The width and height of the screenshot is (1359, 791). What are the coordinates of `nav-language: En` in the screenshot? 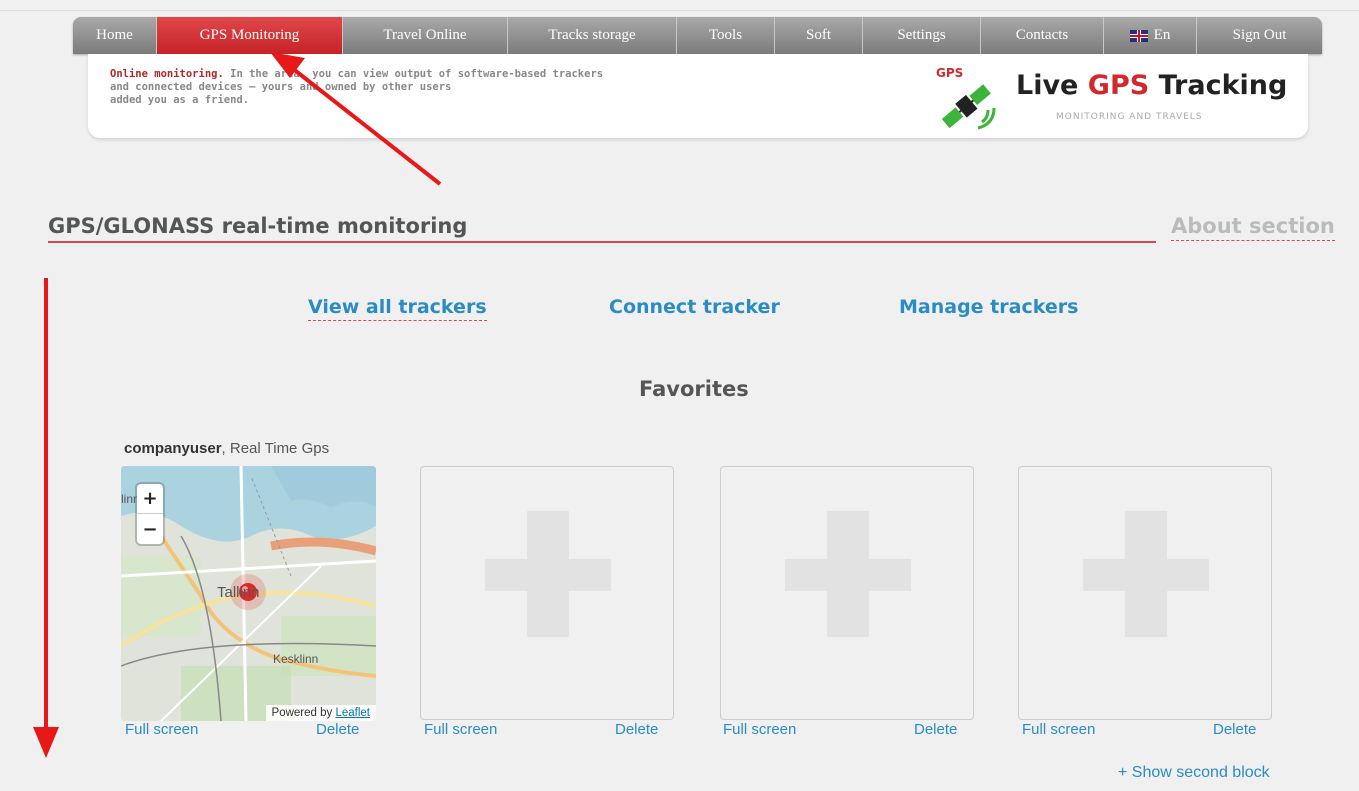 It's located at (1150, 35).